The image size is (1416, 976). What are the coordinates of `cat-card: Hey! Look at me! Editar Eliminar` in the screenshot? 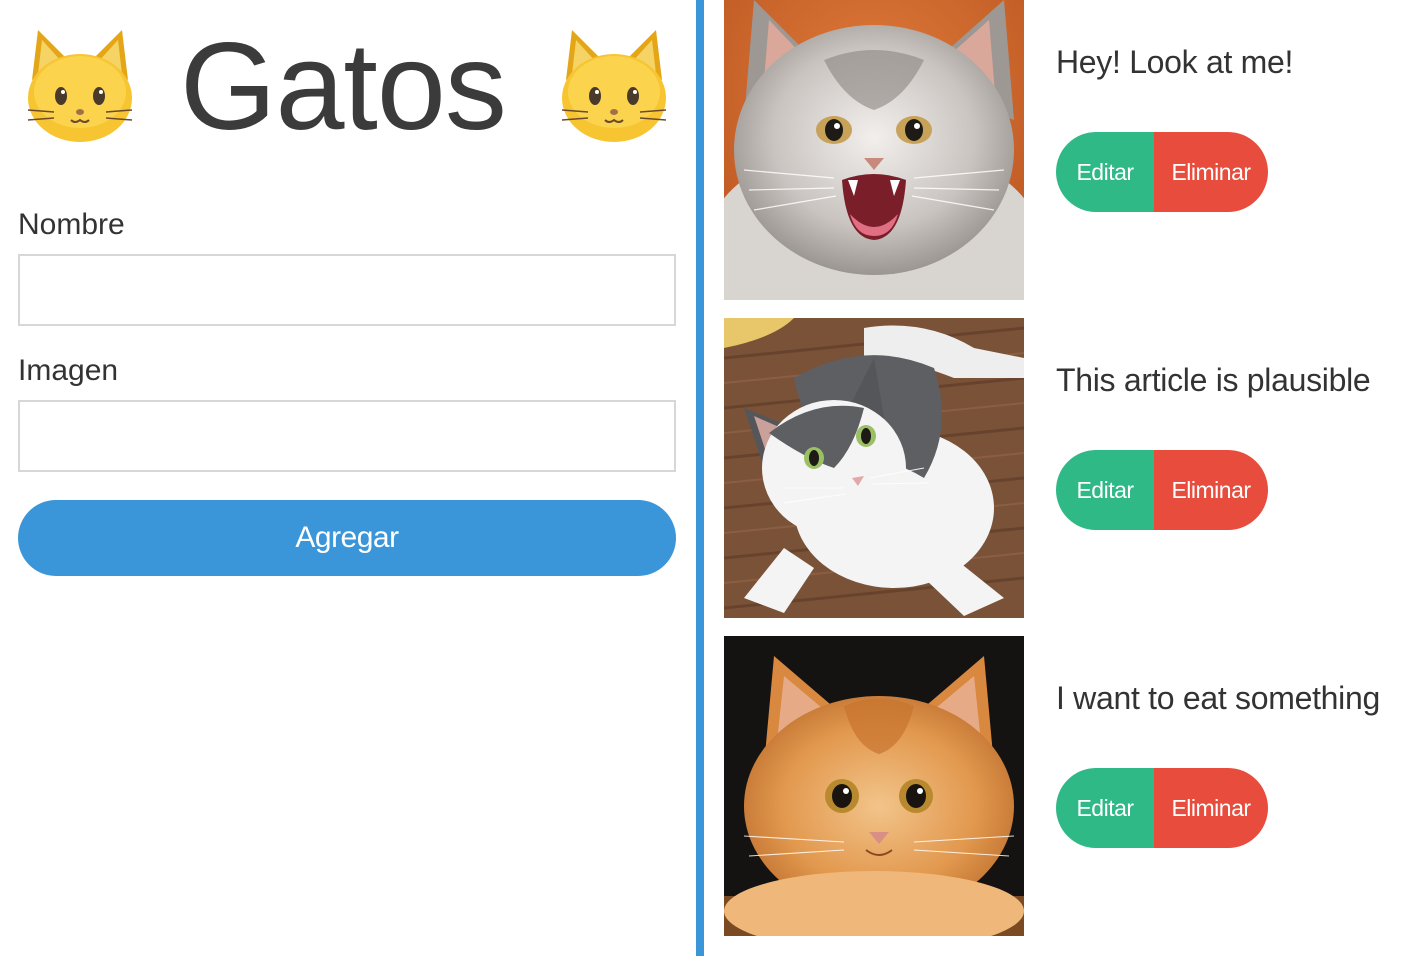 It's located at (1064, 150).